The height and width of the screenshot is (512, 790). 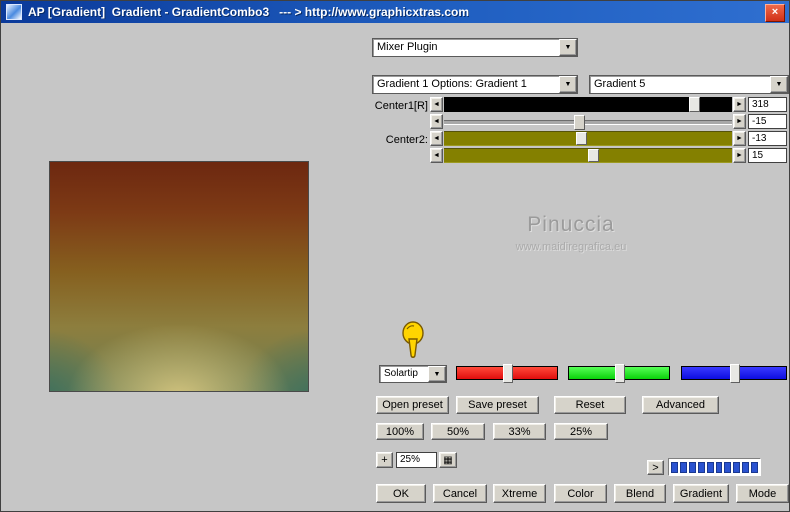 I want to click on green-channel-thumb, so click(x=620, y=373).